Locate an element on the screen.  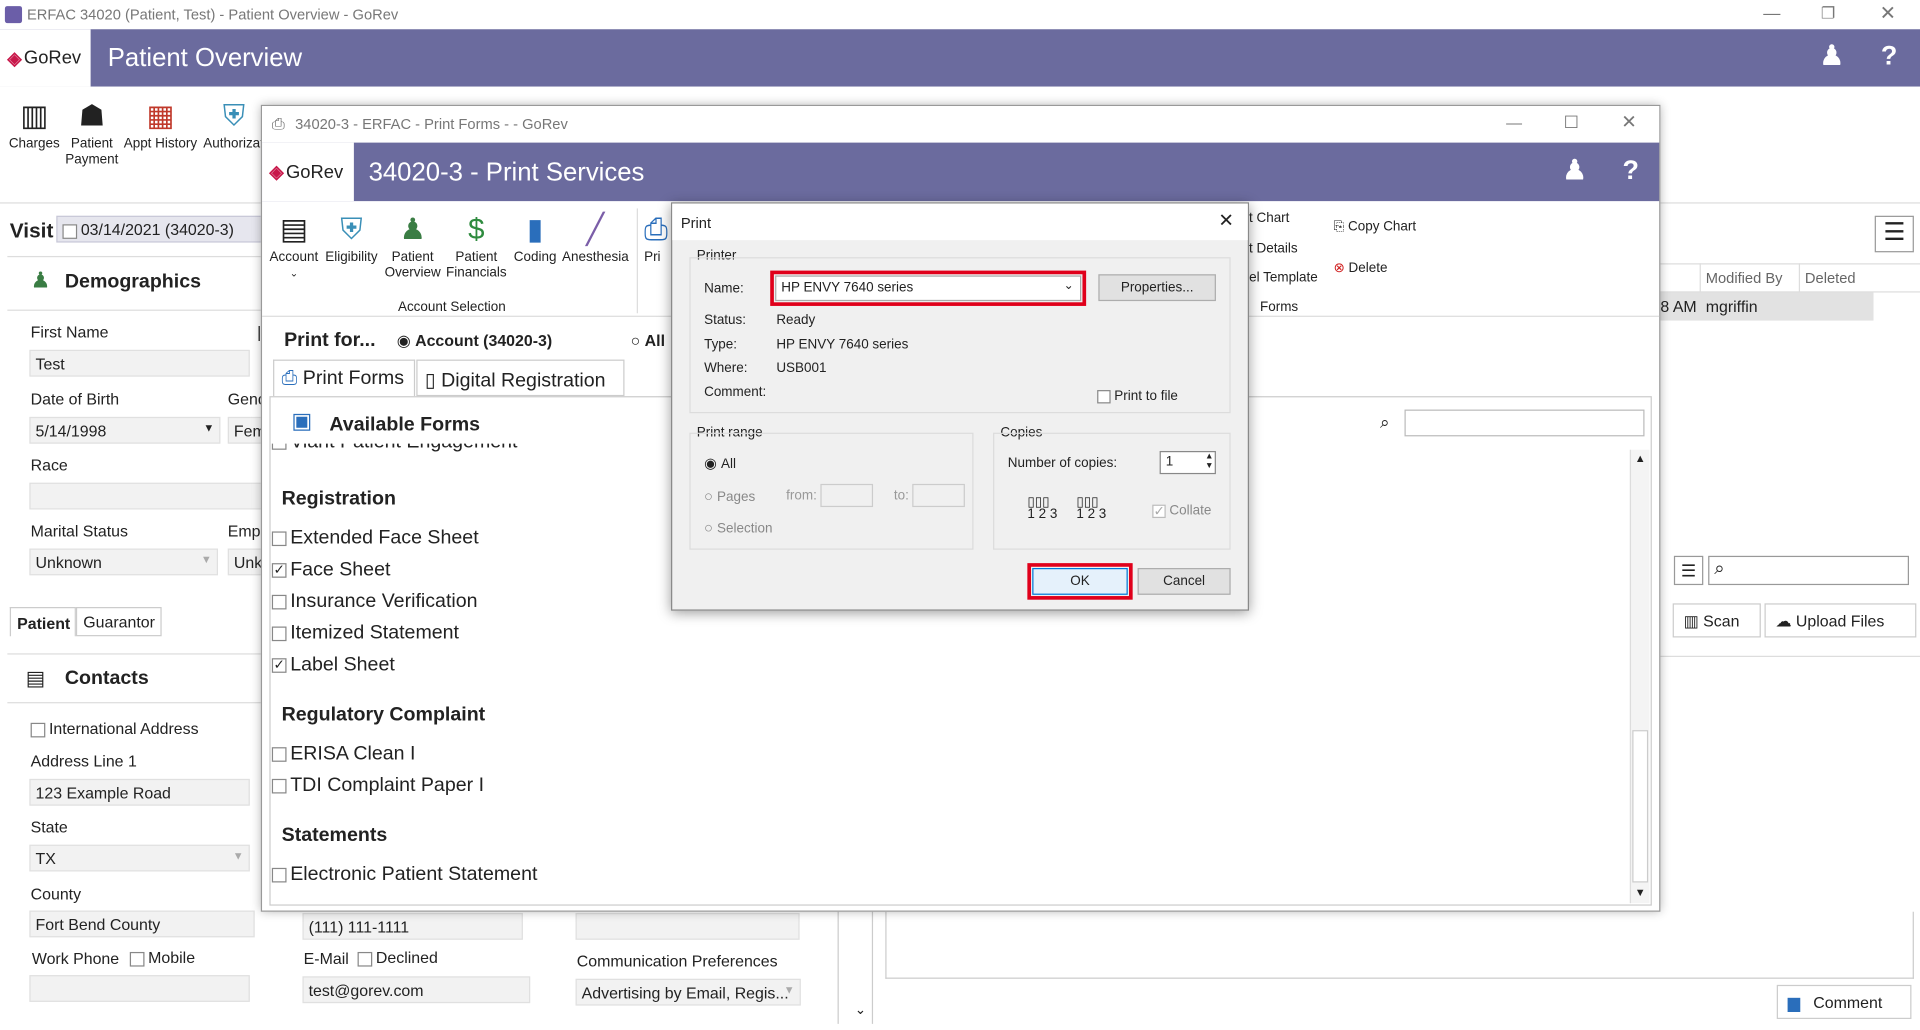
scroll-up-icon: ▲ is located at coordinates (1640, 458).